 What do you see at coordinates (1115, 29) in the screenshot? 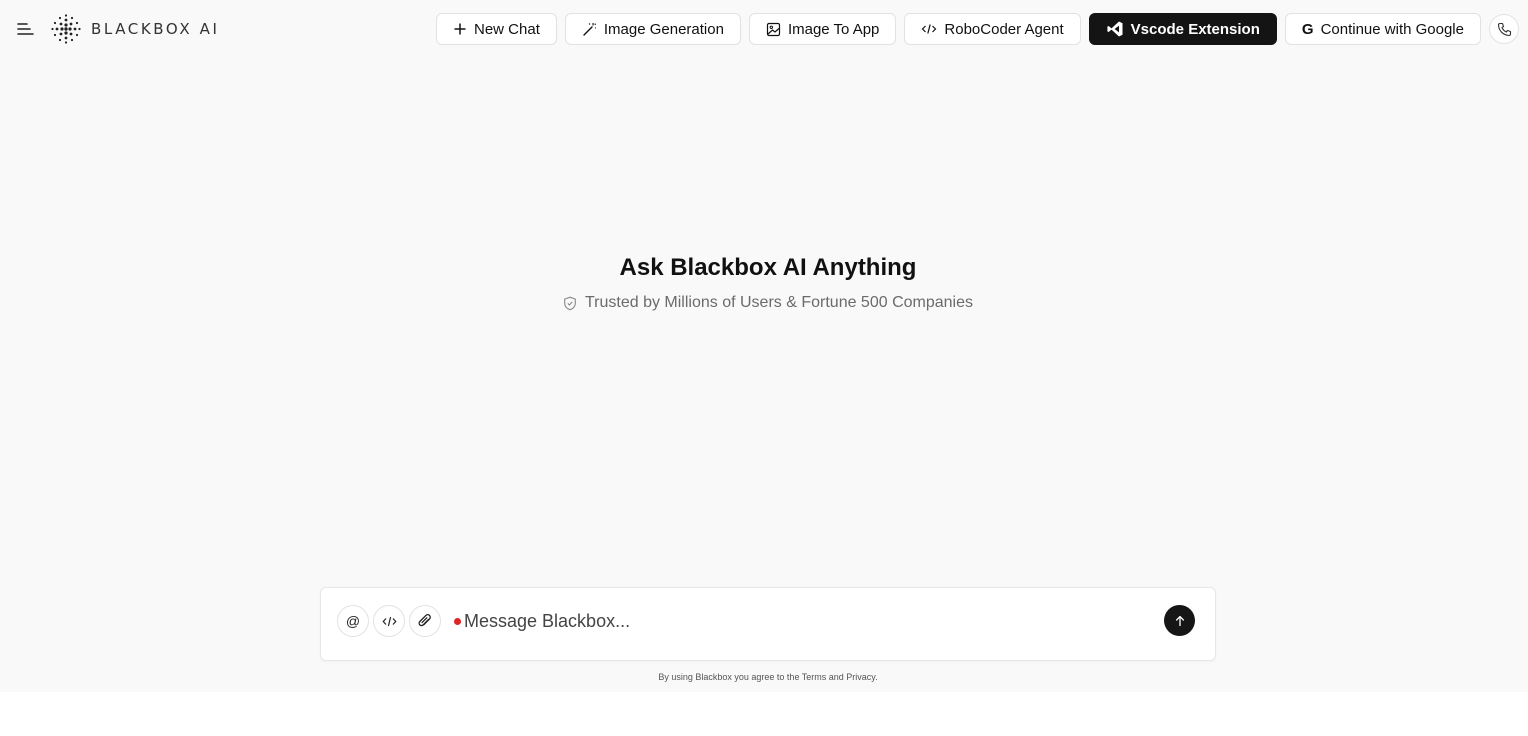
I see `vscode-icon` at bounding box center [1115, 29].